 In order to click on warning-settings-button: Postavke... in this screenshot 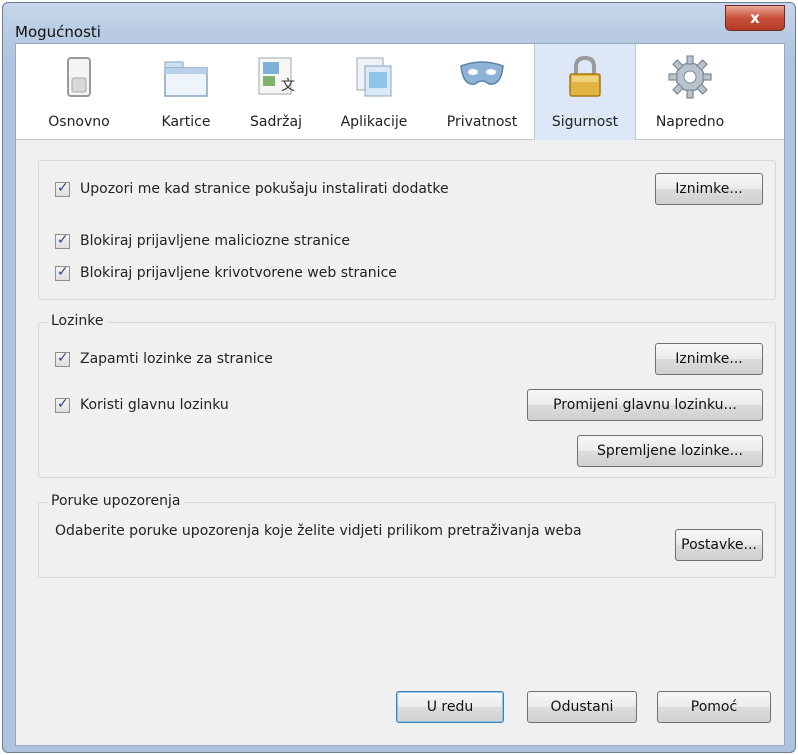, I will do `click(719, 545)`.